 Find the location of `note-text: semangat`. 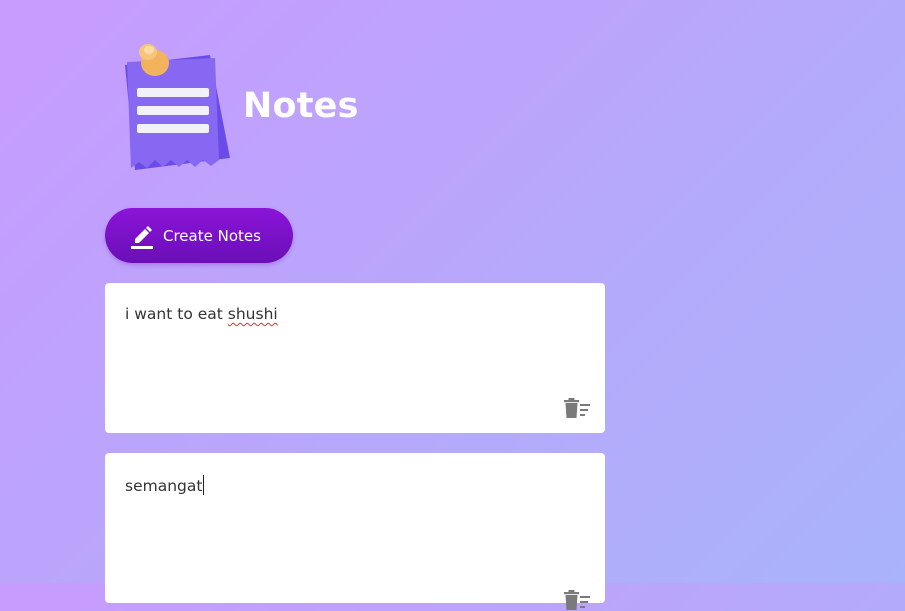

note-text: semangat is located at coordinates (165, 485).